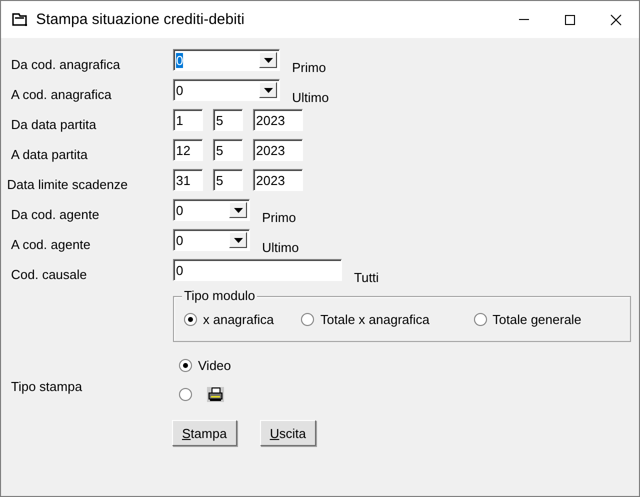 This screenshot has height=497, width=640. What do you see at coordinates (257, 270) in the screenshot?
I see `input-field: 0` at bounding box center [257, 270].